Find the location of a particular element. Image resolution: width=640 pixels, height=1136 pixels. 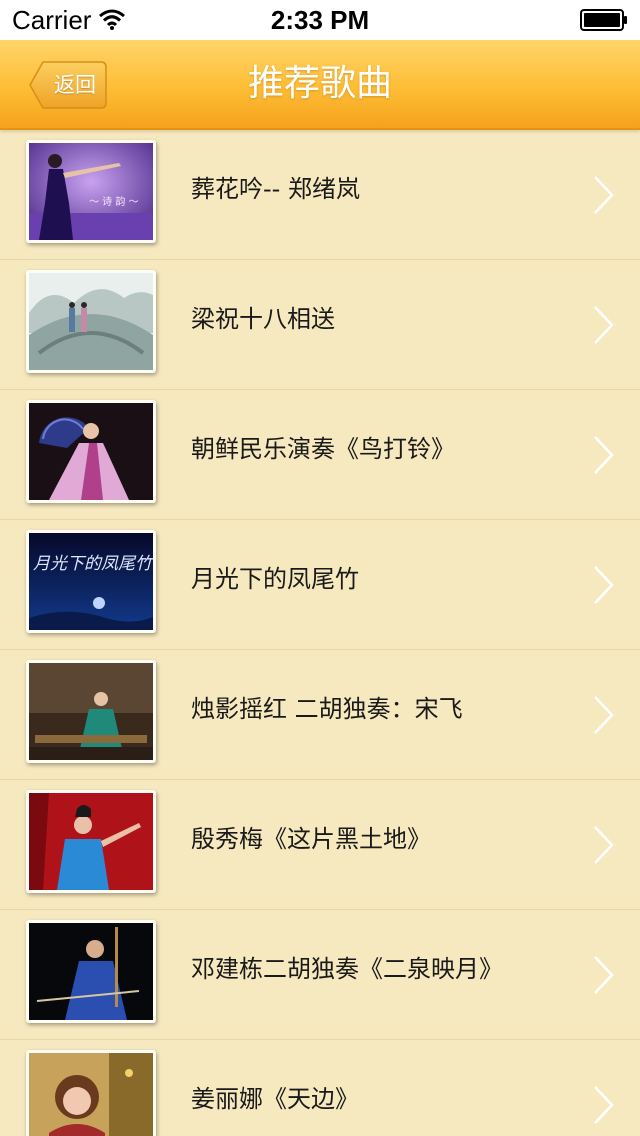

moonlit-night-calligraphy-thumbnail: 月光下的凤尾竹 is located at coordinates (91, 581).